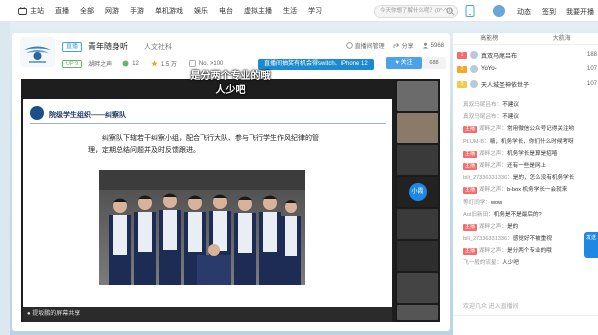  Describe the element at coordinates (580, 12) in the screenshot. I see `nav-start-live: 我要开播` at that location.